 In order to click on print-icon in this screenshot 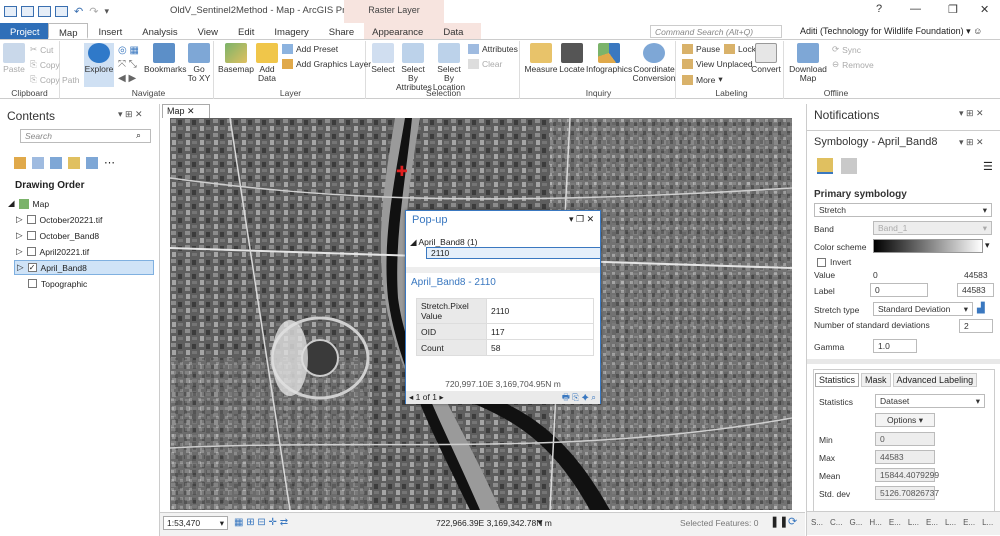, I will do `click(61, 11)`.